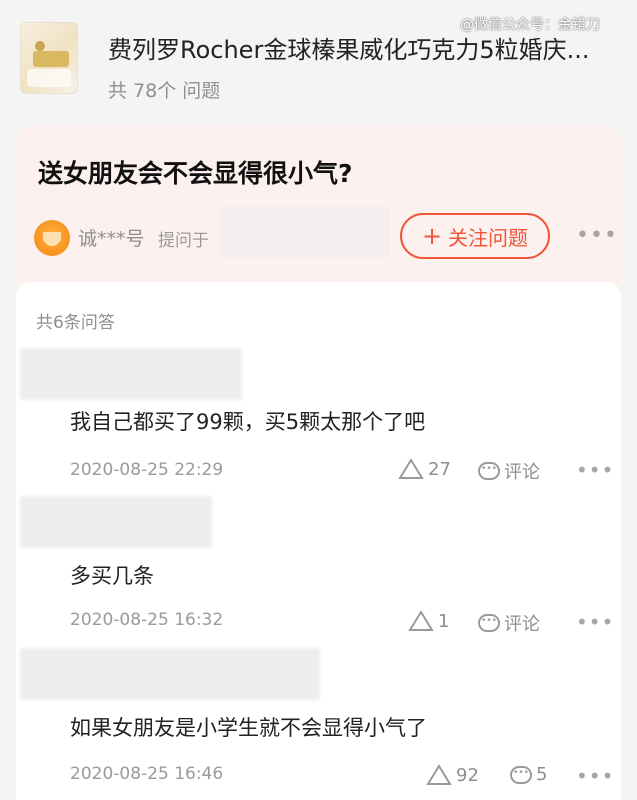 Image resolution: width=637 pixels, height=800 pixels. What do you see at coordinates (467, 775) in the screenshot?
I see `like-count: 92` at bounding box center [467, 775].